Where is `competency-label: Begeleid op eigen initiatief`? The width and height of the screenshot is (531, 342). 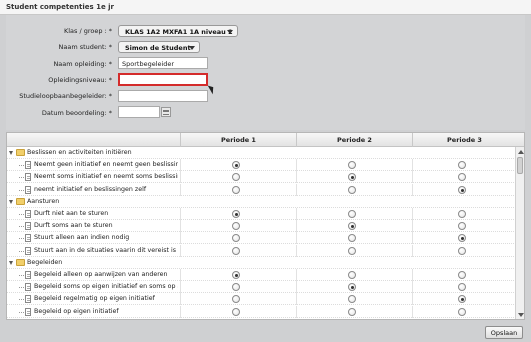
competency-label: Begeleid op eigen initiatief is located at coordinates (76, 311).